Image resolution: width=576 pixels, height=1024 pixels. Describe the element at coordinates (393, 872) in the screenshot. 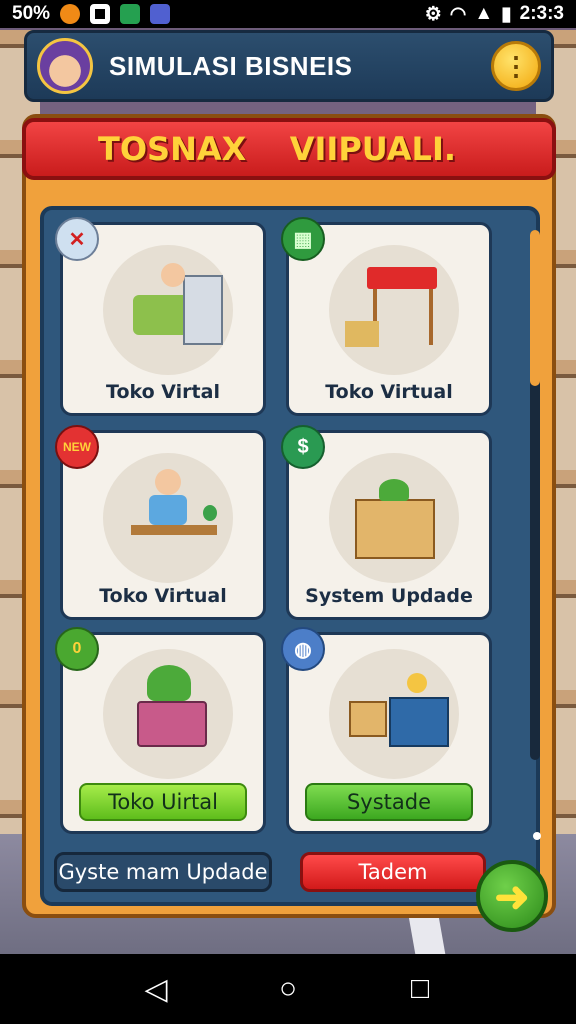

I see `tadem-button: Tadem` at that location.